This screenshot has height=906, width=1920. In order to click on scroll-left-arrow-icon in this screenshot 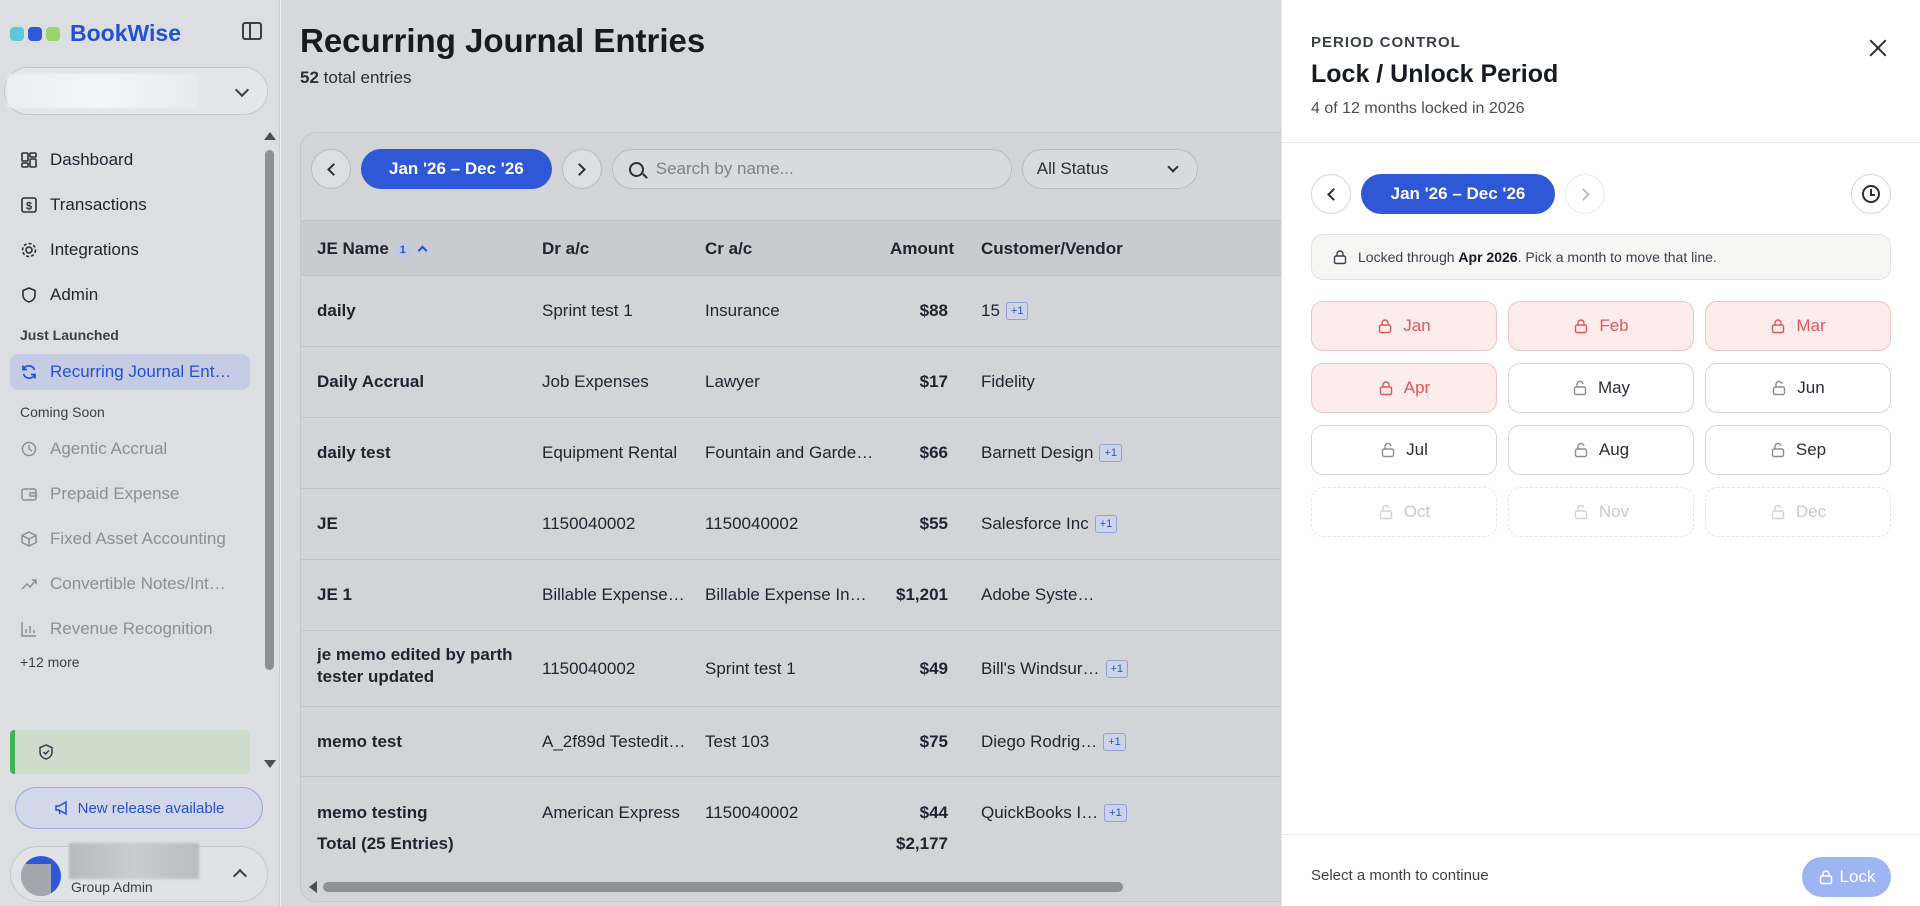, I will do `click(313, 887)`.